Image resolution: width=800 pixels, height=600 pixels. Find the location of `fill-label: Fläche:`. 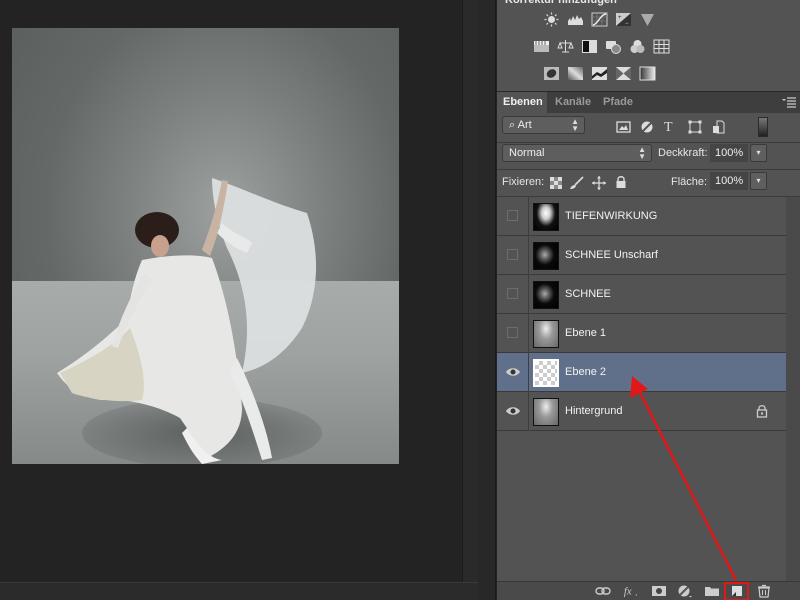

fill-label: Fläche: is located at coordinates (689, 182).